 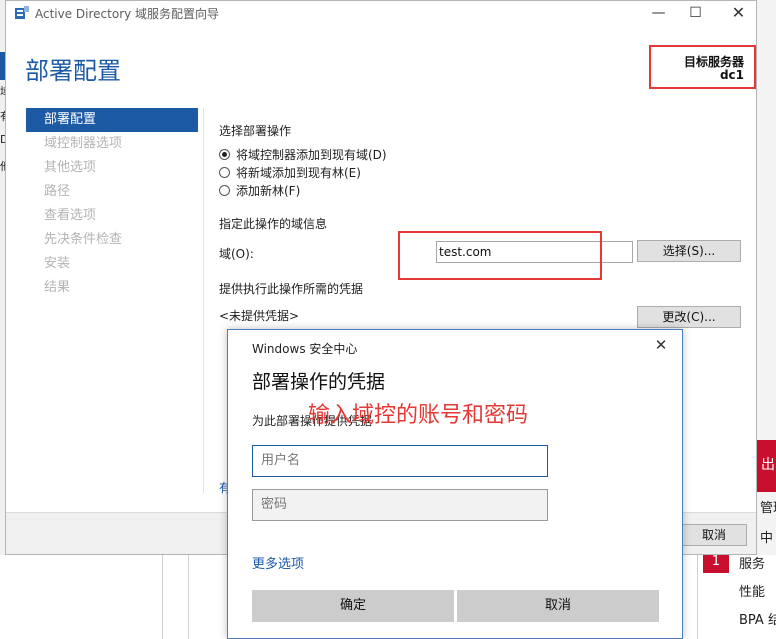 I want to click on ok-button: 确定, so click(x=353, y=606).